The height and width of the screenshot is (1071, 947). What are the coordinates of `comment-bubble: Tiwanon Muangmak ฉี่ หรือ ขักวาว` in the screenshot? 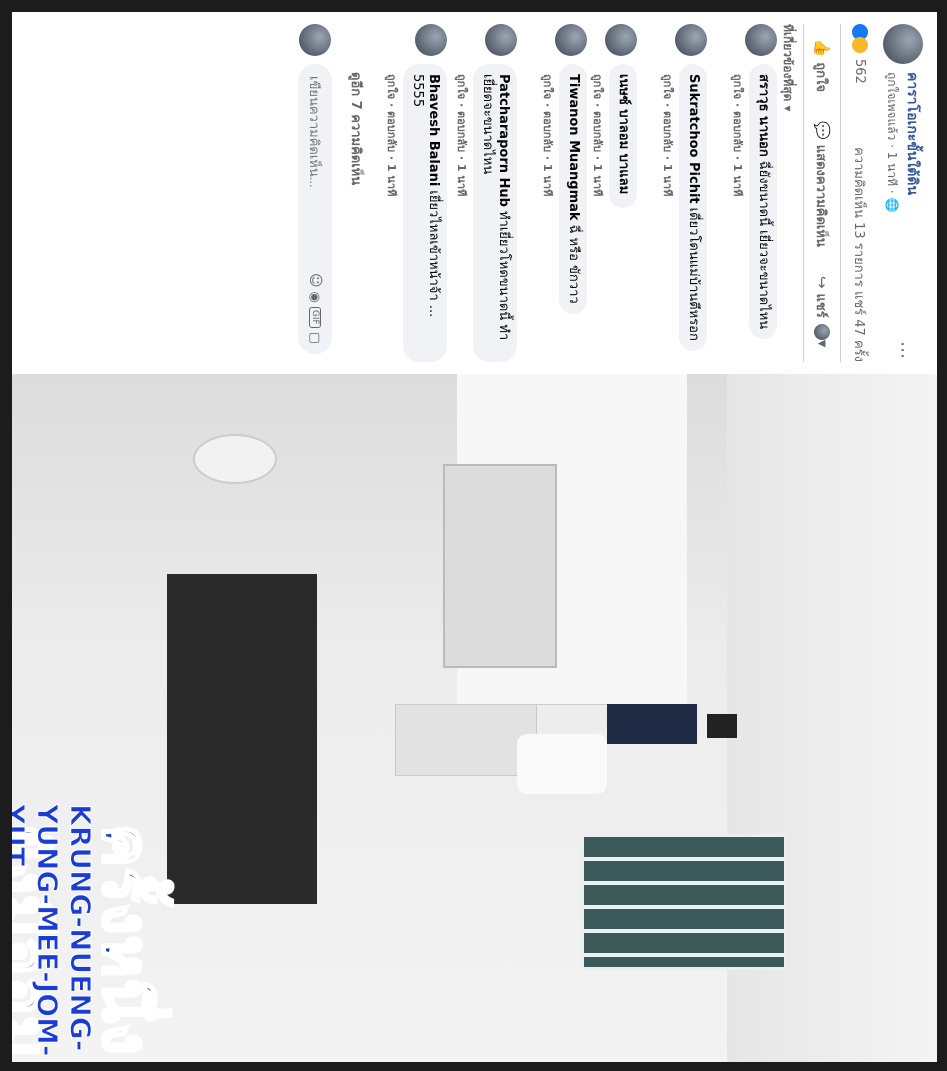 It's located at (573, 189).